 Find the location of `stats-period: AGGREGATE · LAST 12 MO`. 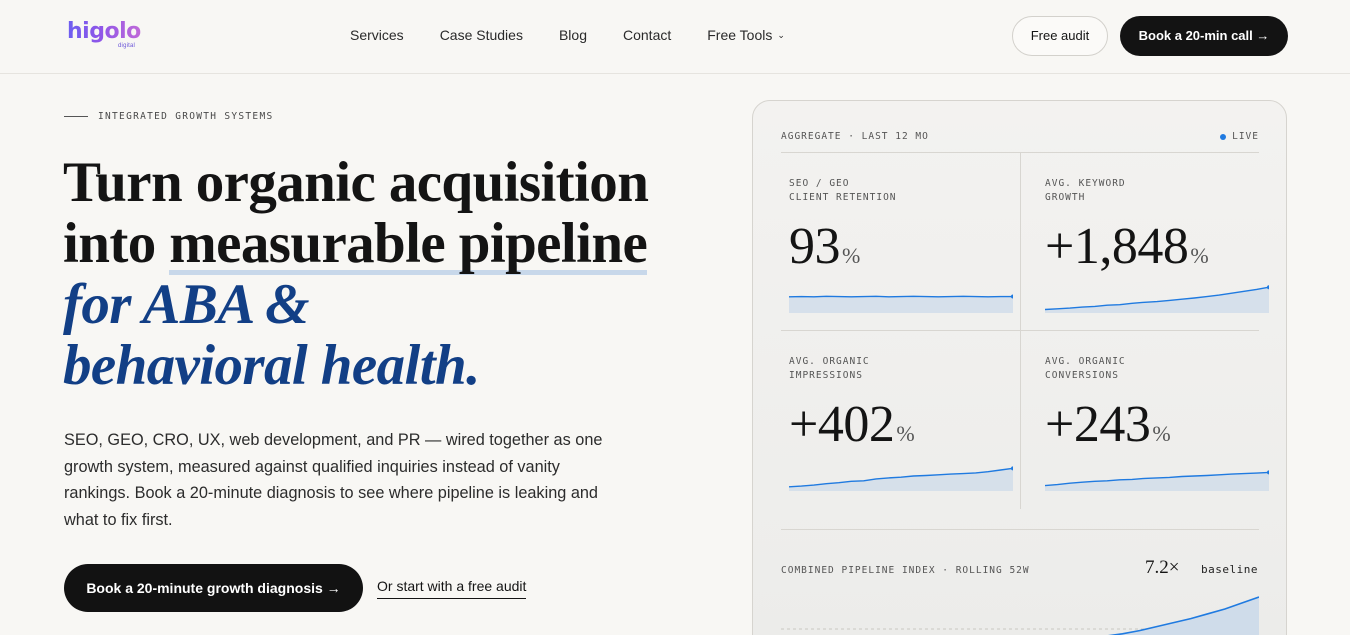

stats-period: AGGREGATE · LAST 12 MO is located at coordinates (855, 136).